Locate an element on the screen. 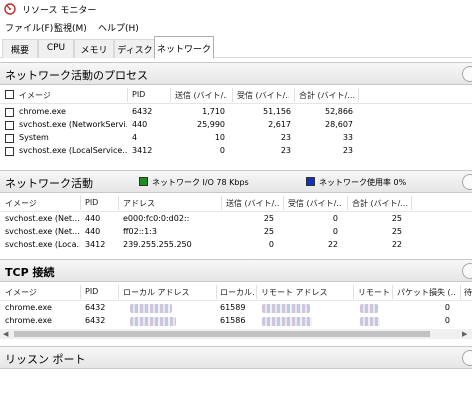 Image resolution: width=472 pixels, height=410 pixels. redacted-remote-address is located at coordinates (286, 308).